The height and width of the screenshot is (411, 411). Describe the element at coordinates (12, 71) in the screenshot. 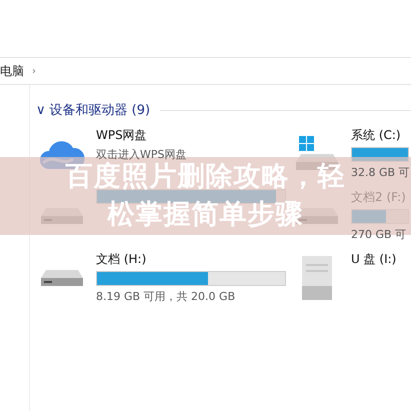

I see `path-segment: 电脑` at that location.